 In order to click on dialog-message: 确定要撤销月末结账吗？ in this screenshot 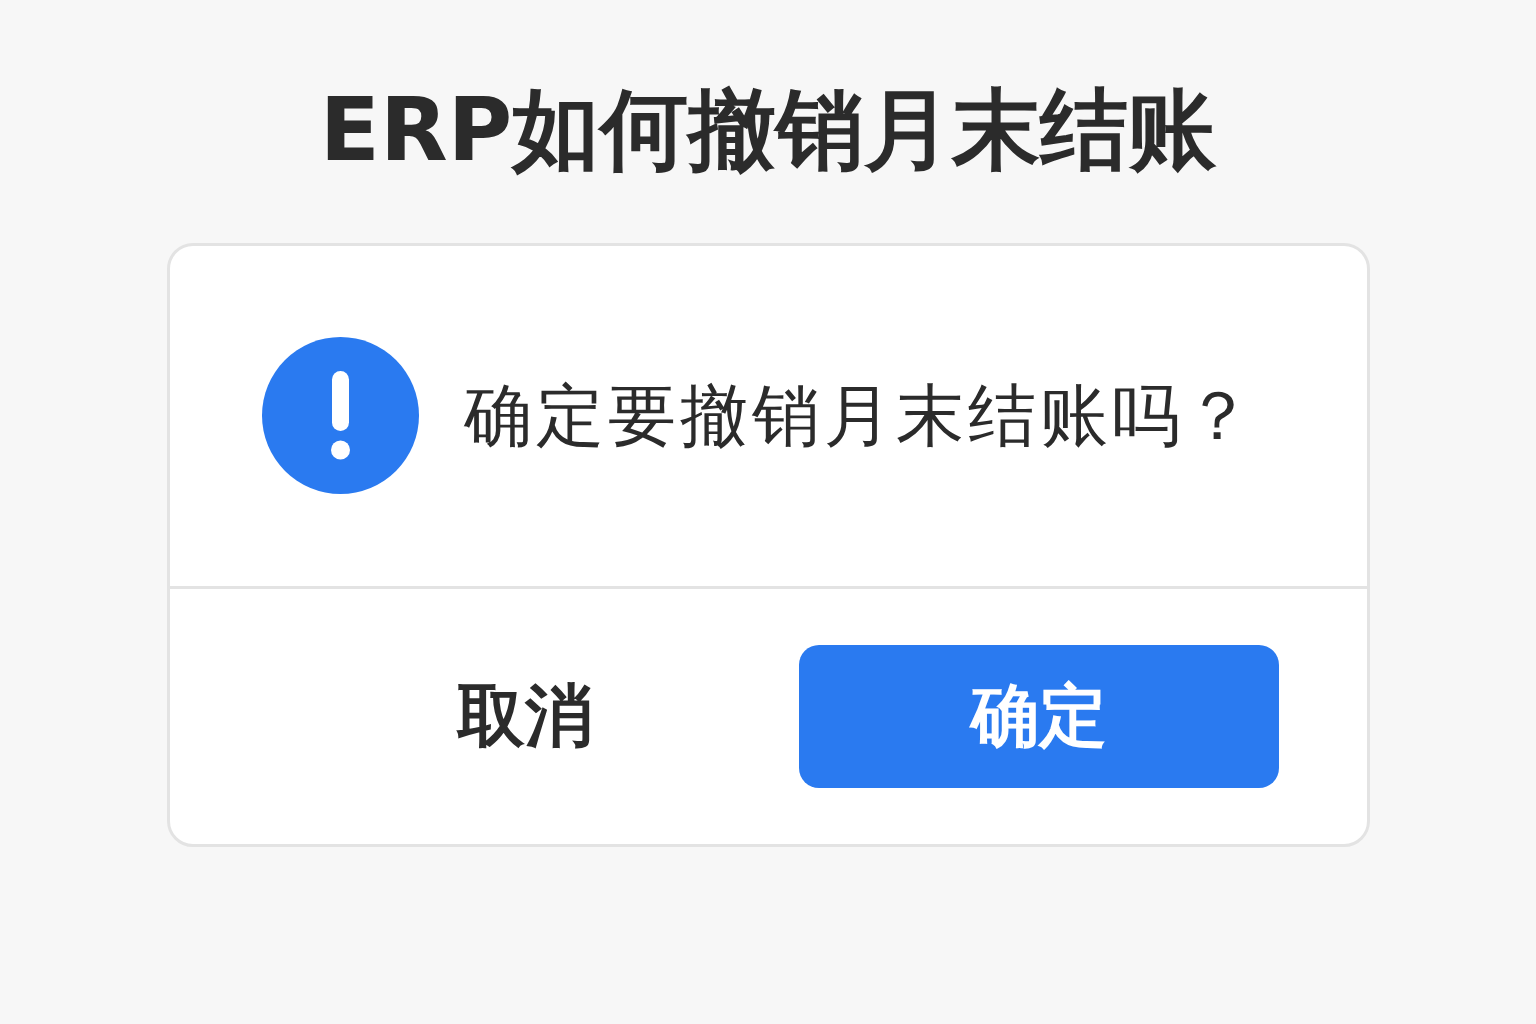, I will do `click(860, 415)`.